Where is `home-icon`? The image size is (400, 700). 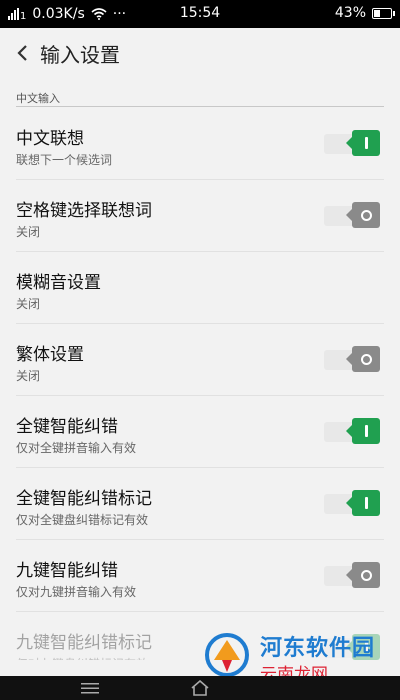
home-icon is located at coordinates (200, 688).